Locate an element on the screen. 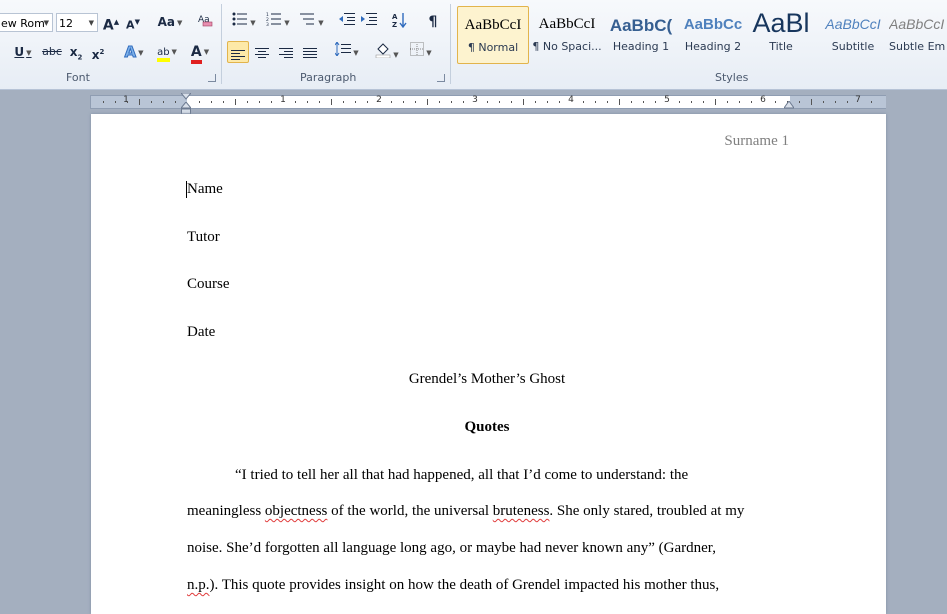 The width and height of the screenshot is (947, 614). svg-text: 3 is located at coordinates (267, 24).